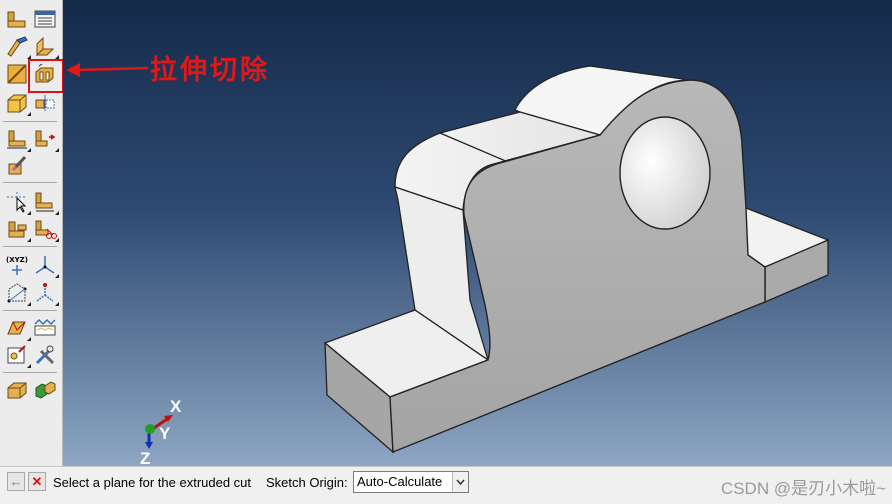  I want to click on svg-text: (XYZ), so click(17, 260).